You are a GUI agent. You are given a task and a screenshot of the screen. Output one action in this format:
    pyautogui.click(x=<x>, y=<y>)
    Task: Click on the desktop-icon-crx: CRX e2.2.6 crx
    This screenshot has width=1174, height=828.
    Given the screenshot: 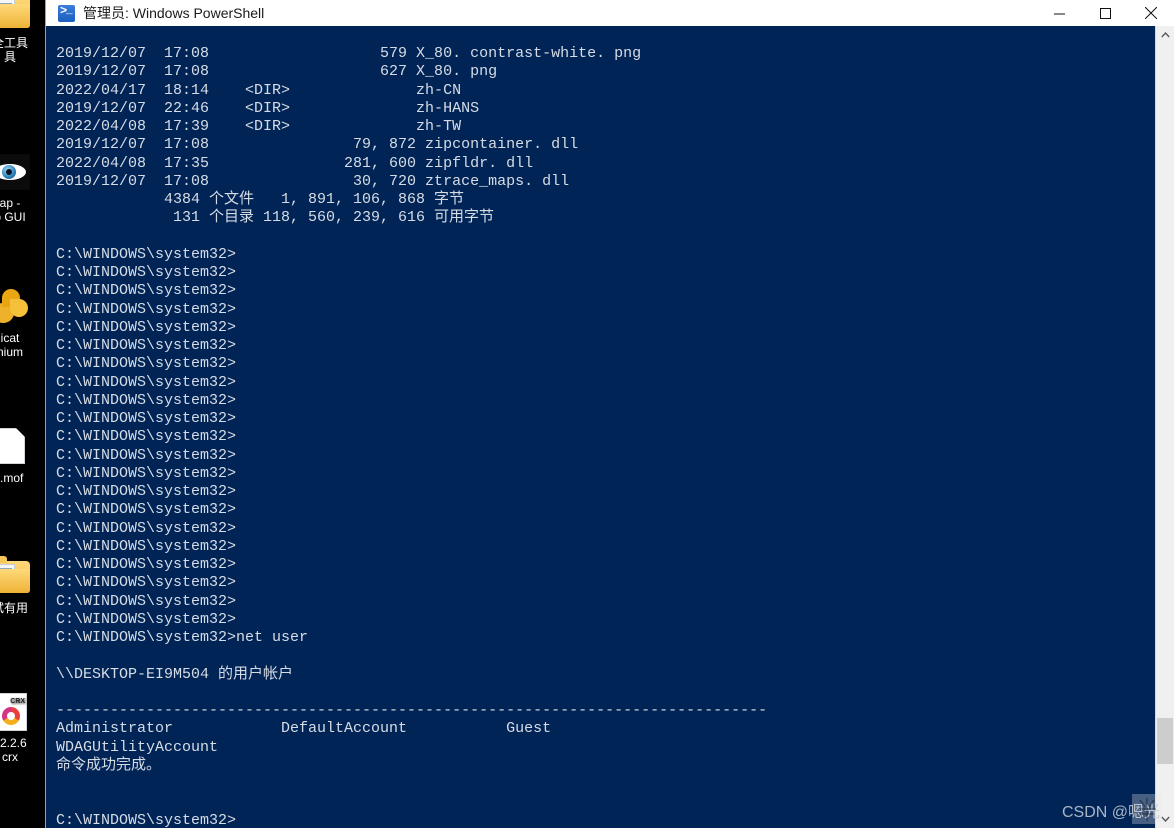 What is the action you would take?
    pyautogui.click(x=23, y=727)
    